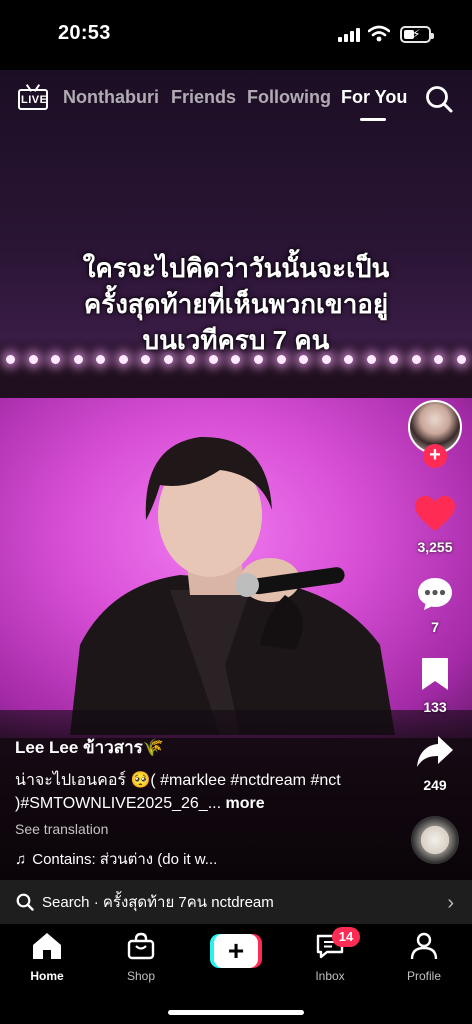  I want to click on create-button: +, so click(236, 951).